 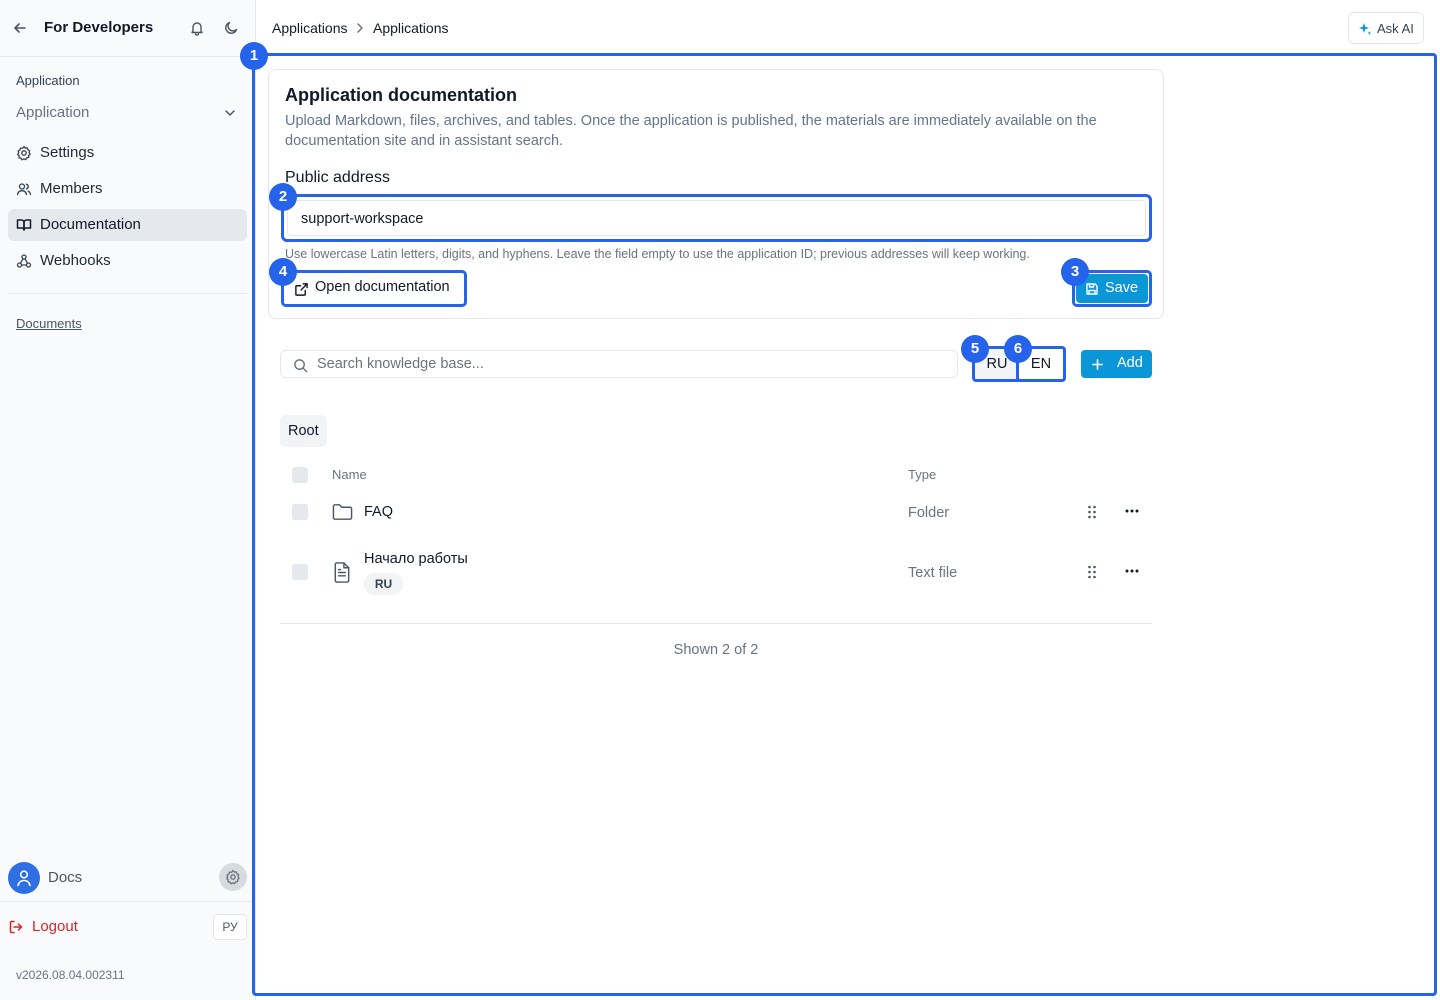 What do you see at coordinates (70, 975) in the screenshot?
I see `app-version: v2026.08.04.002311` at bounding box center [70, 975].